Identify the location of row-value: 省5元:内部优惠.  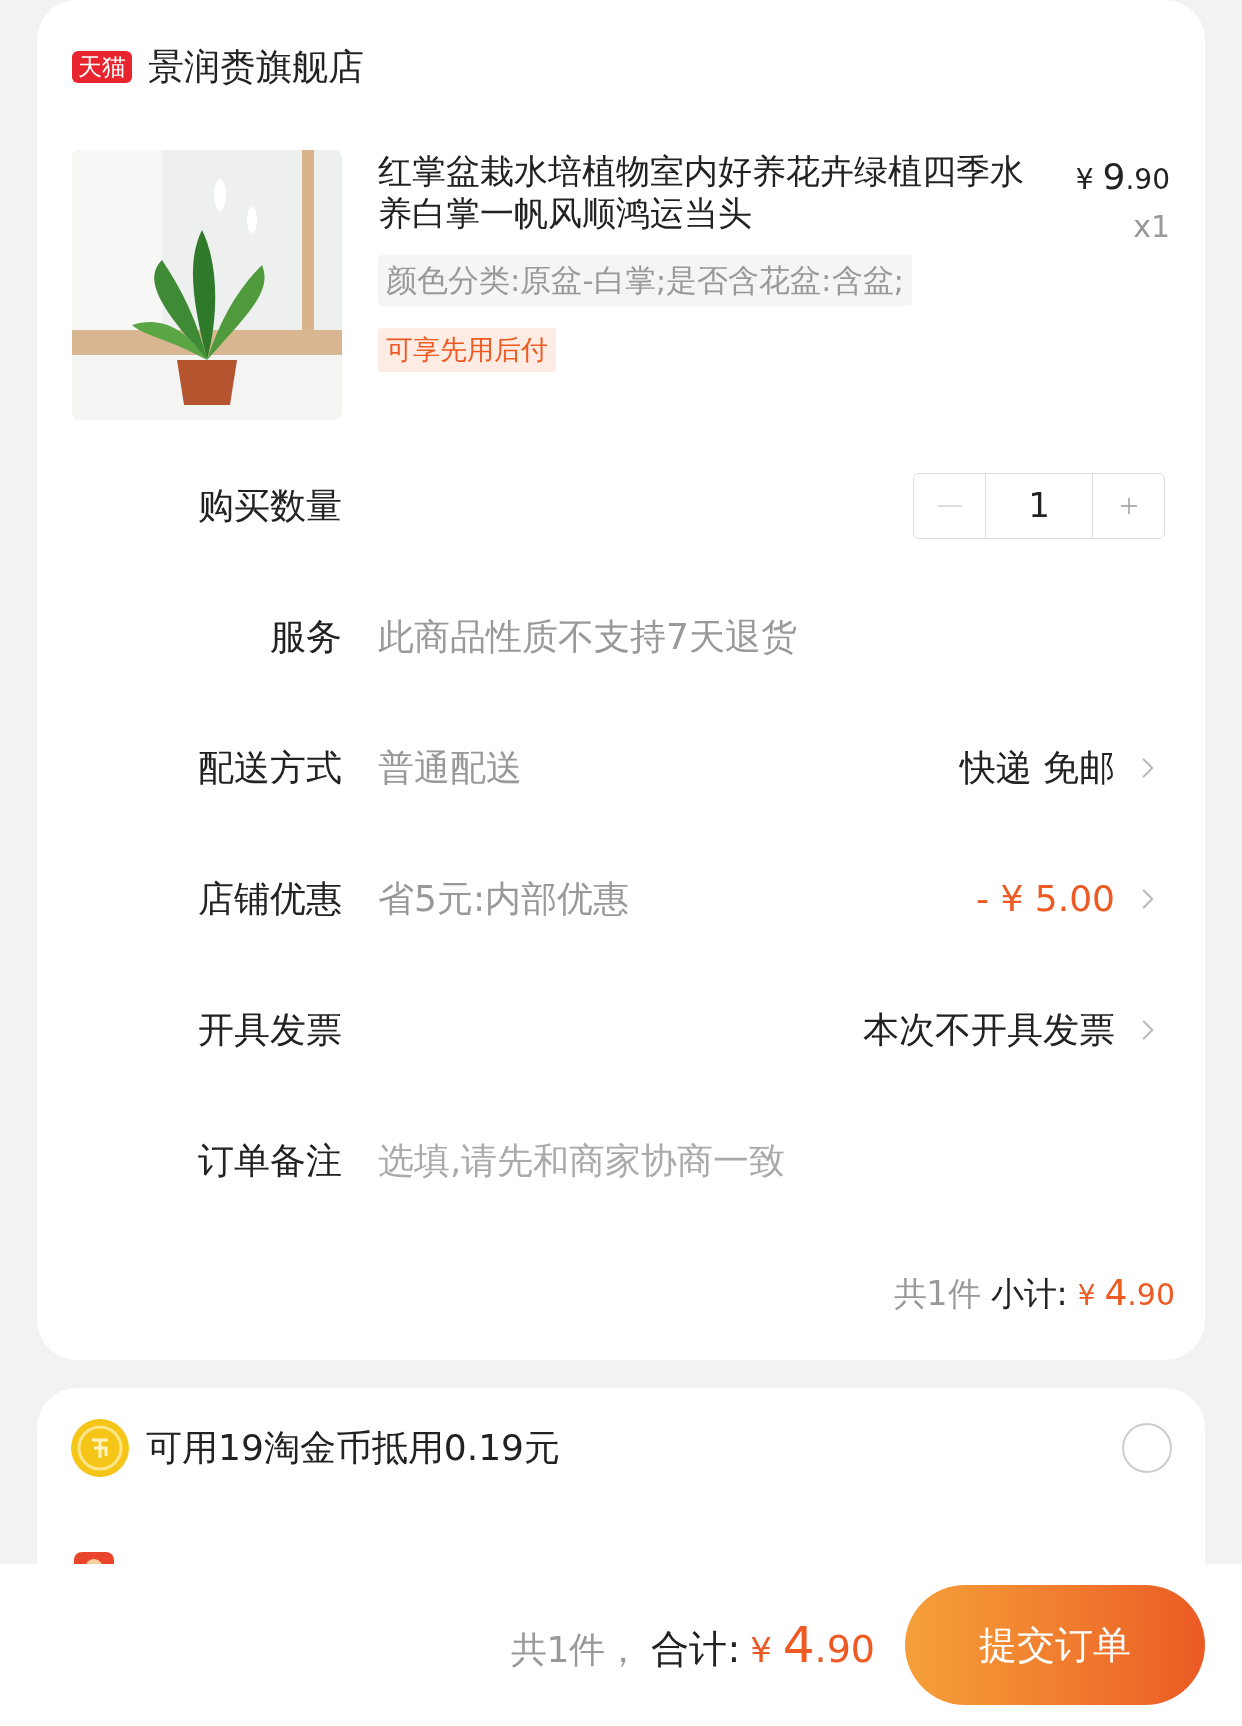
(504, 898).